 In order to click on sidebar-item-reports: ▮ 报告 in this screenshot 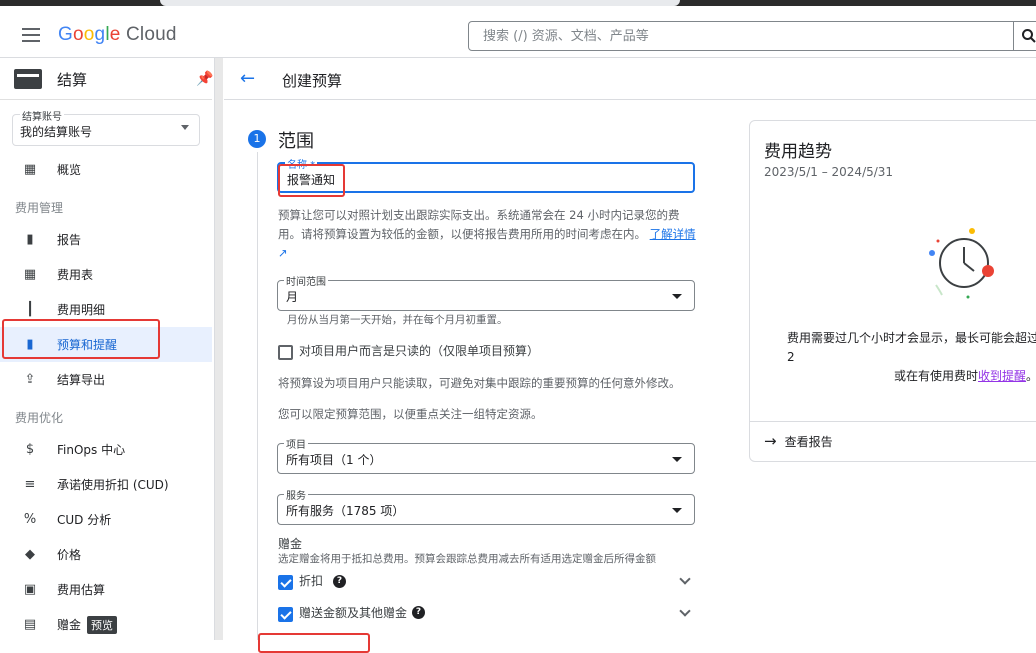, I will do `click(106, 239)`.